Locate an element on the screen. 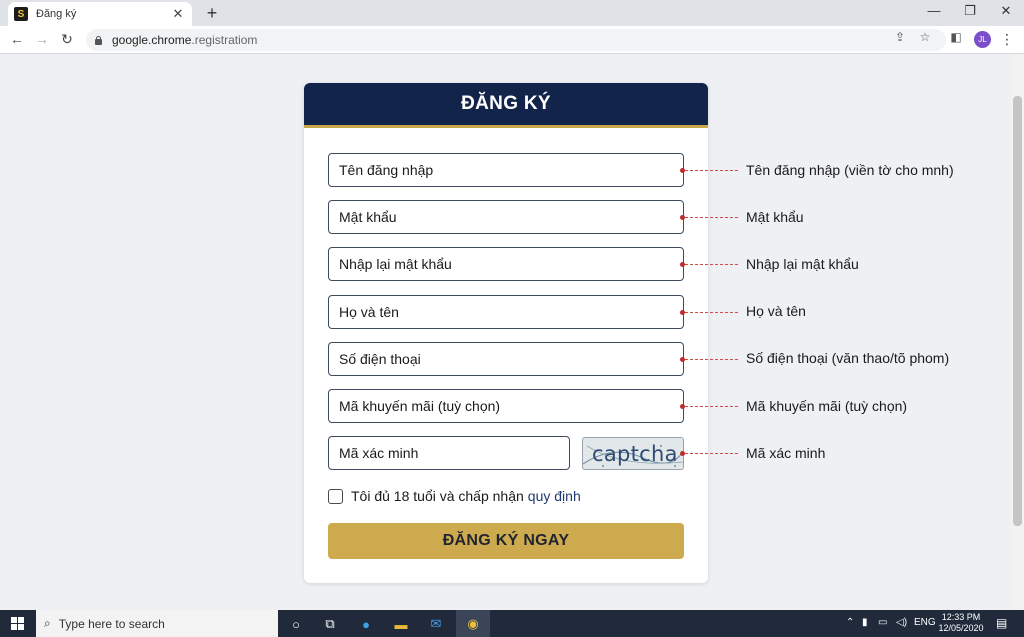  lock-icon is located at coordinates (98, 40).